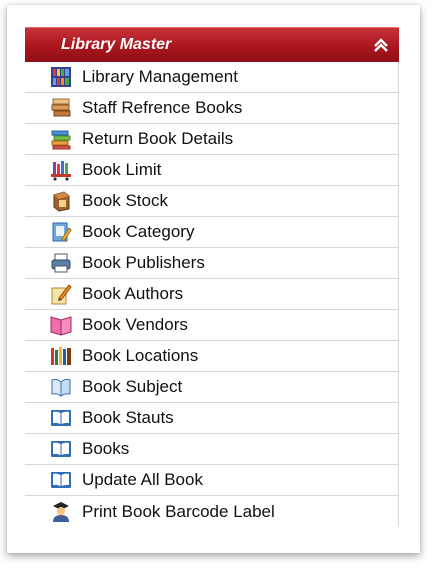 Image resolution: width=434 pixels, height=574 pixels. What do you see at coordinates (211, 480) in the screenshot?
I see `menu-item-update-all-book: Update All Book` at bounding box center [211, 480].